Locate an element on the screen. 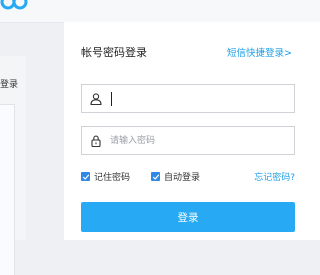 The height and width of the screenshot is (275, 320). password-field is located at coordinates (188, 140).